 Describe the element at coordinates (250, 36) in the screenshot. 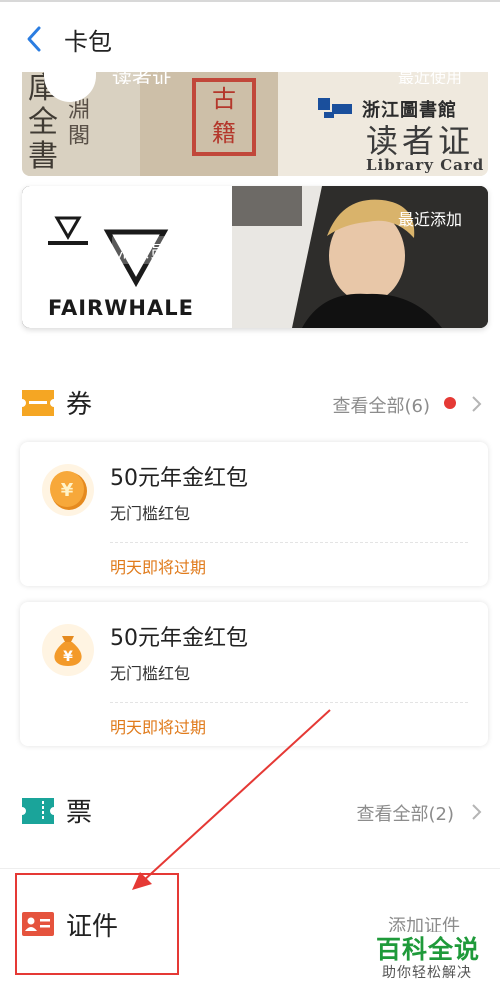

I see `top-bar: 卡包` at that location.